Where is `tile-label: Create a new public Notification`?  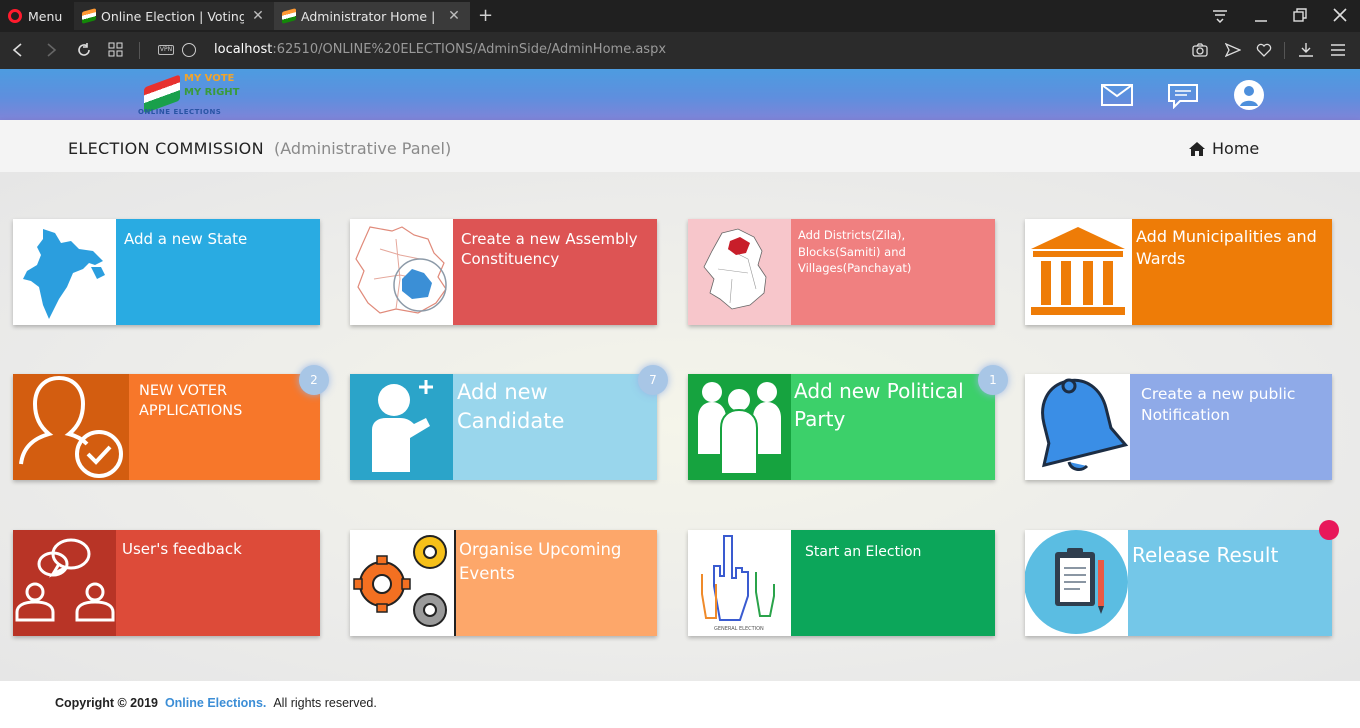 tile-label: Create a new public Notification is located at coordinates (1218, 404).